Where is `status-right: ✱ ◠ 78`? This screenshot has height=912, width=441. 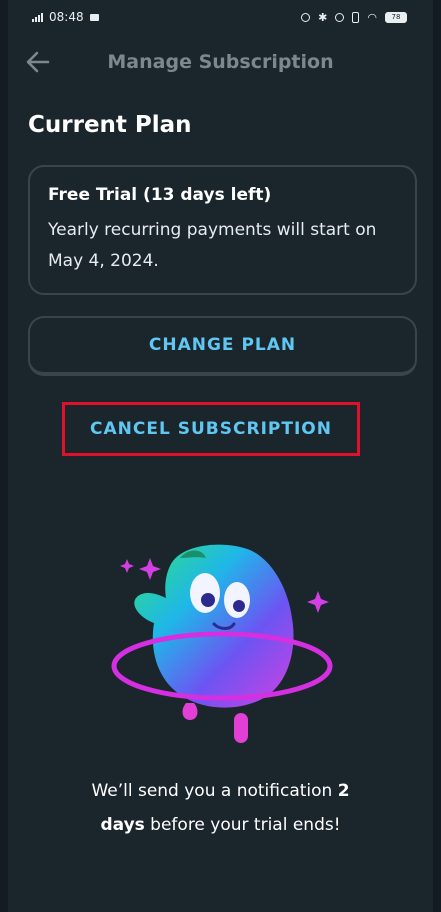
status-right: ✱ ◠ 78 is located at coordinates (354, 17).